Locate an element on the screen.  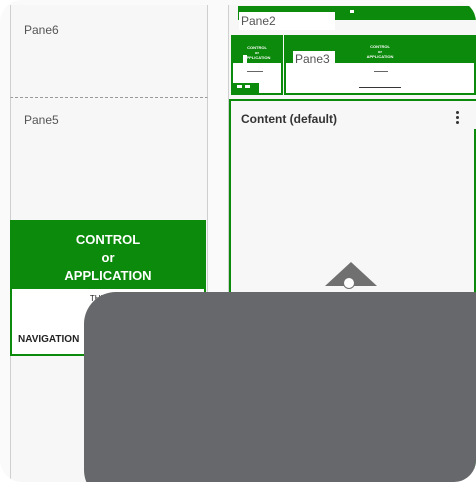
mini-left-divider is located at coordinates (255, 71).